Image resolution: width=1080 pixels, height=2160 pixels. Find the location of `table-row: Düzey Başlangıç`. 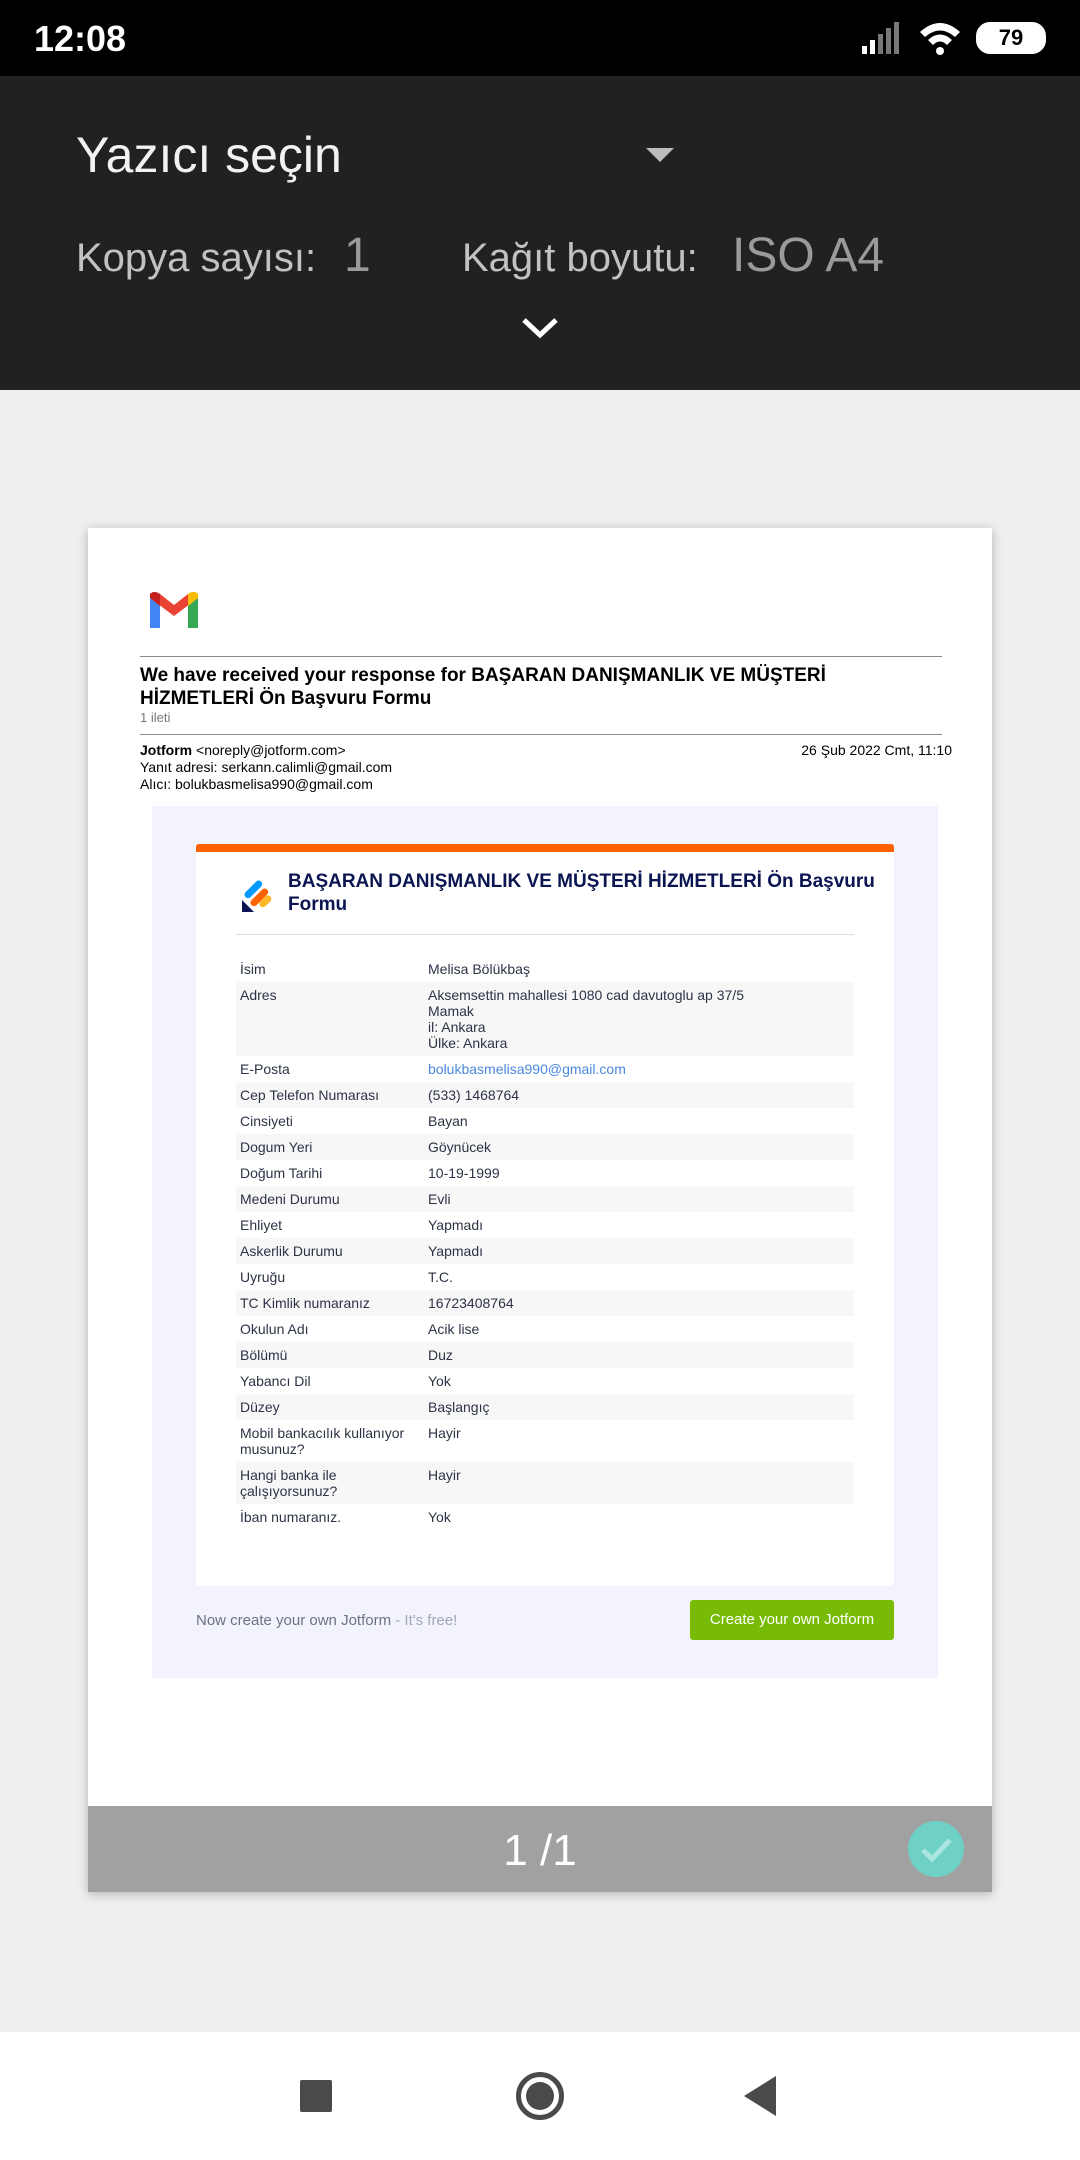

table-row: Düzey Başlangıç is located at coordinates (545, 1407).